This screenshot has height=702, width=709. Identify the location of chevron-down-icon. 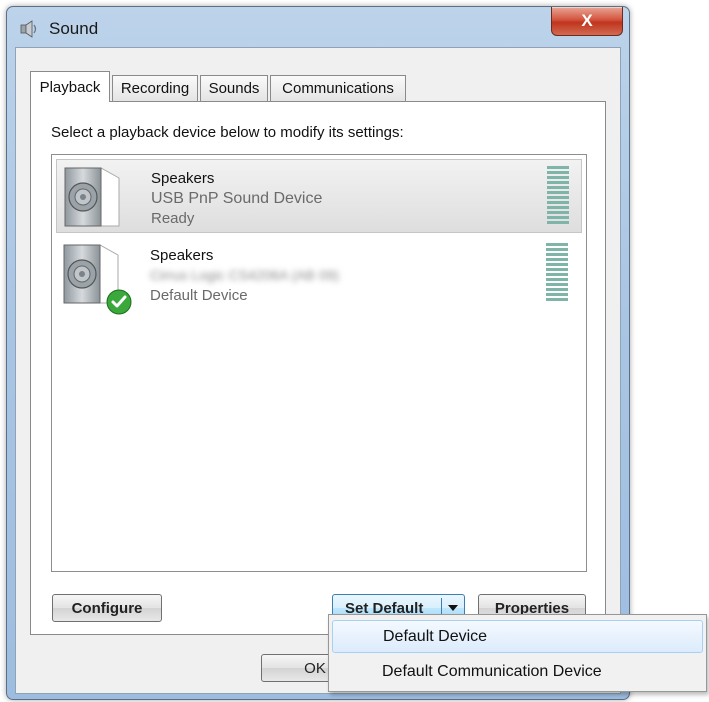
(453, 608).